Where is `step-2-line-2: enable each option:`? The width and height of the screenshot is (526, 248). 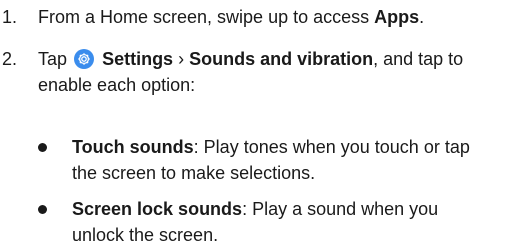
step-2-line-2: enable each option: is located at coordinates (117, 85).